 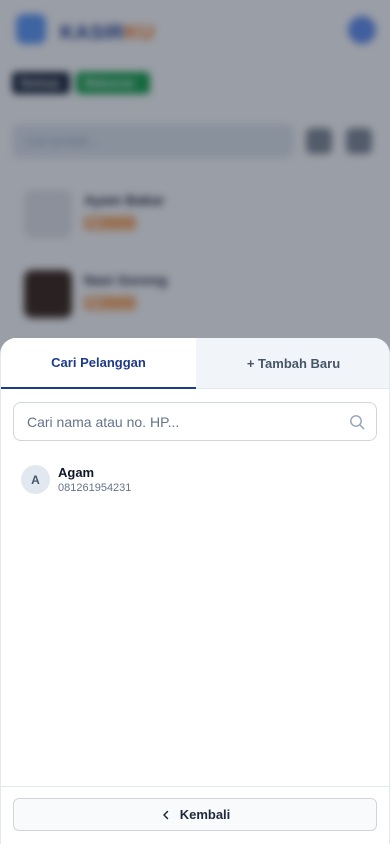 I want to click on sheet-footer: Kembali, so click(x=195, y=815).